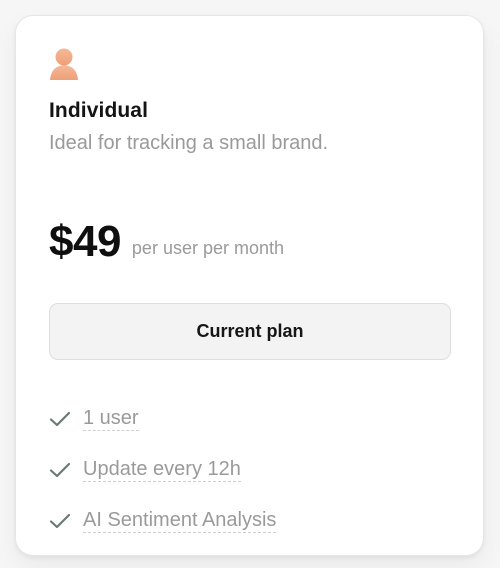 This screenshot has height=568, width=500. I want to click on feature-label: 1 user, so click(111, 419).